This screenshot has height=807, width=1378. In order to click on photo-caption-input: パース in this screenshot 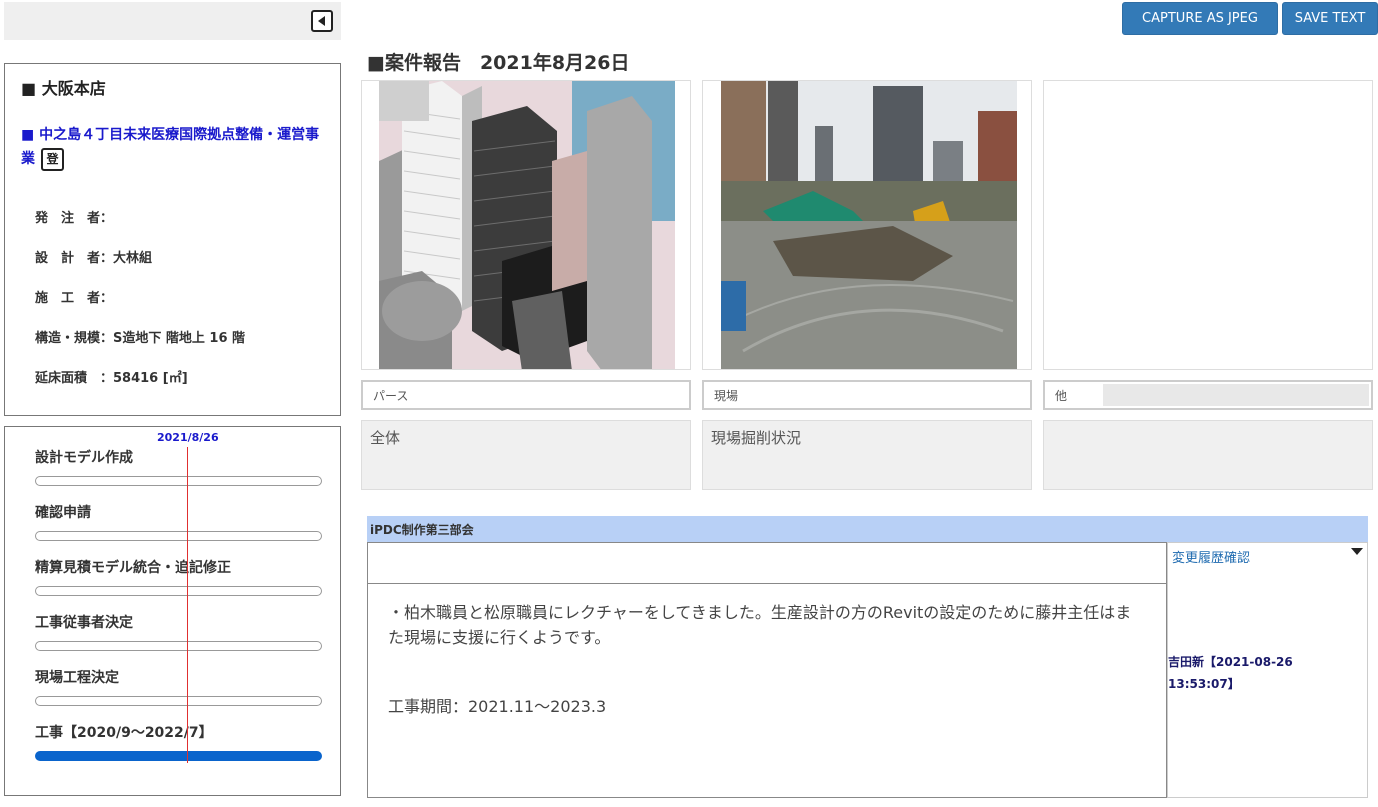, I will do `click(526, 395)`.